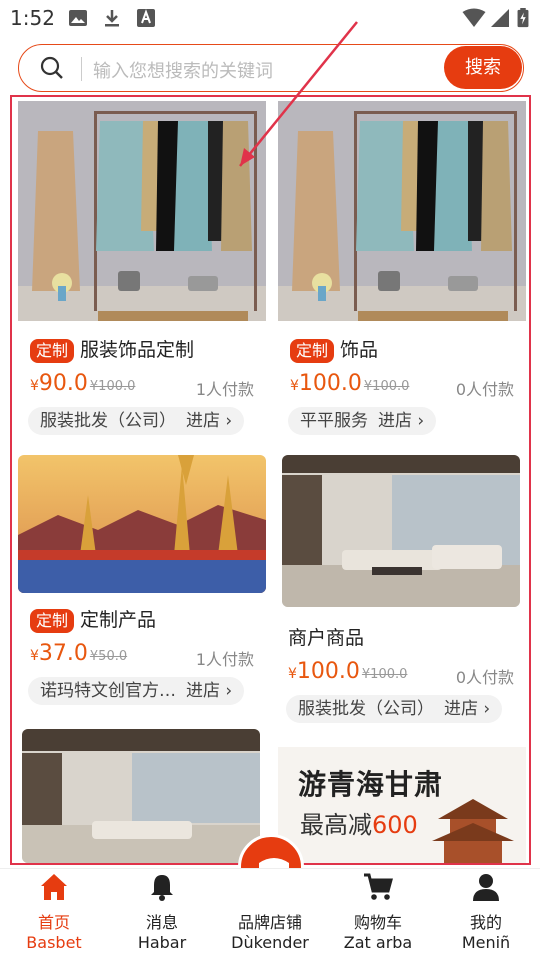 The width and height of the screenshot is (540, 961). I want to click on product-card, so click(141, 796).